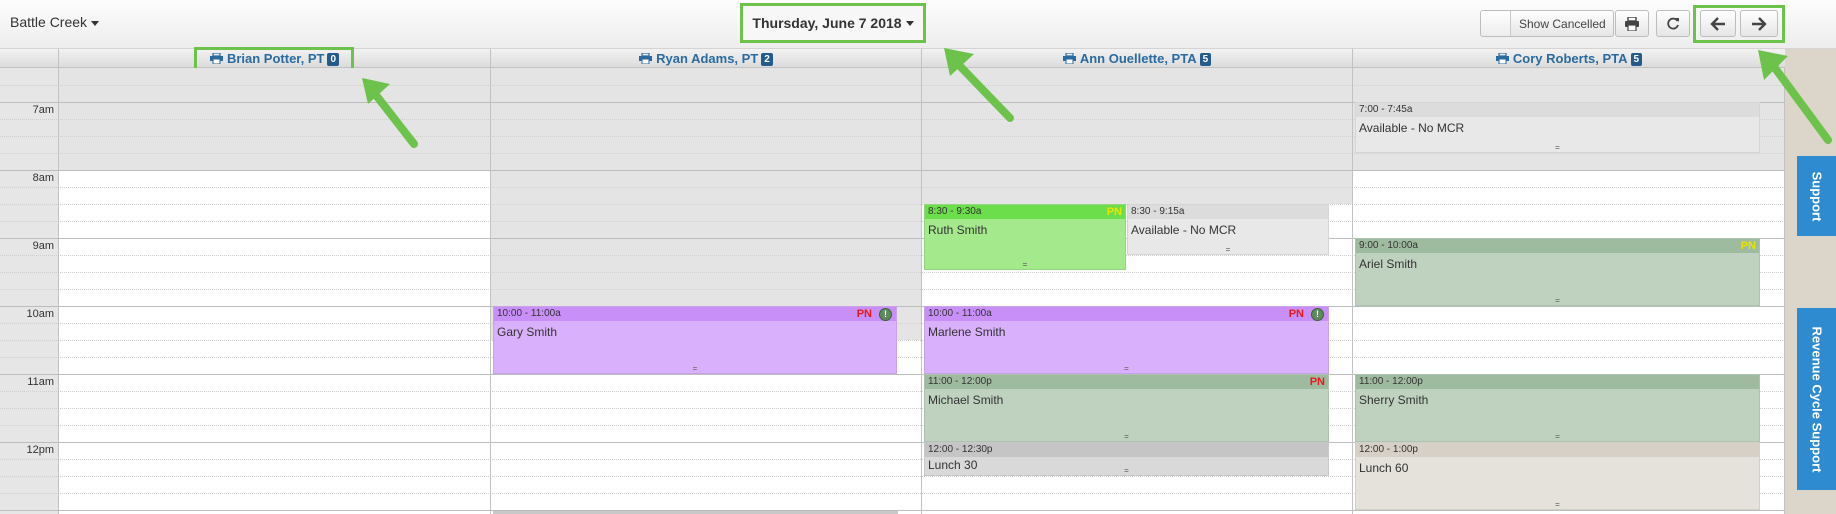  Describe the element at coordinates (40, 314) in the screenshot. I see `time-label: 10am` at that location.